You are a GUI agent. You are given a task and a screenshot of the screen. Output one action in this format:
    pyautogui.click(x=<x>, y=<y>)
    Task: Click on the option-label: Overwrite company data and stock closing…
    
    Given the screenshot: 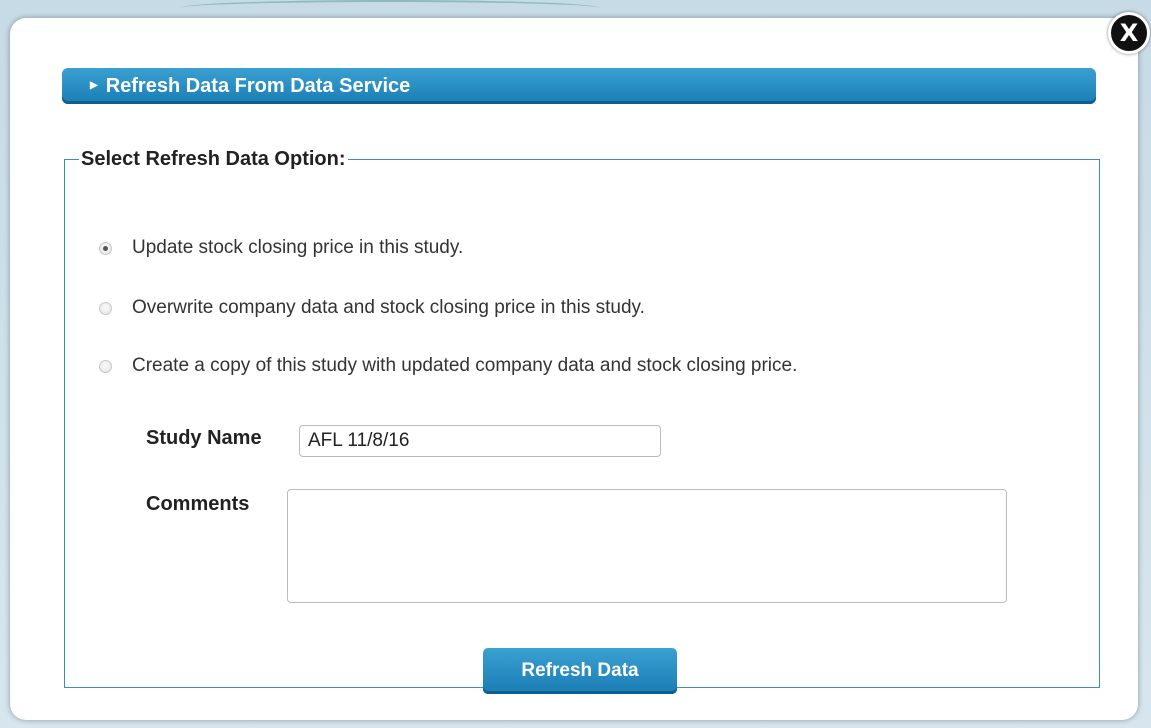 What is the action you would take?
    pyautogui.click(x=388, y=307)
    